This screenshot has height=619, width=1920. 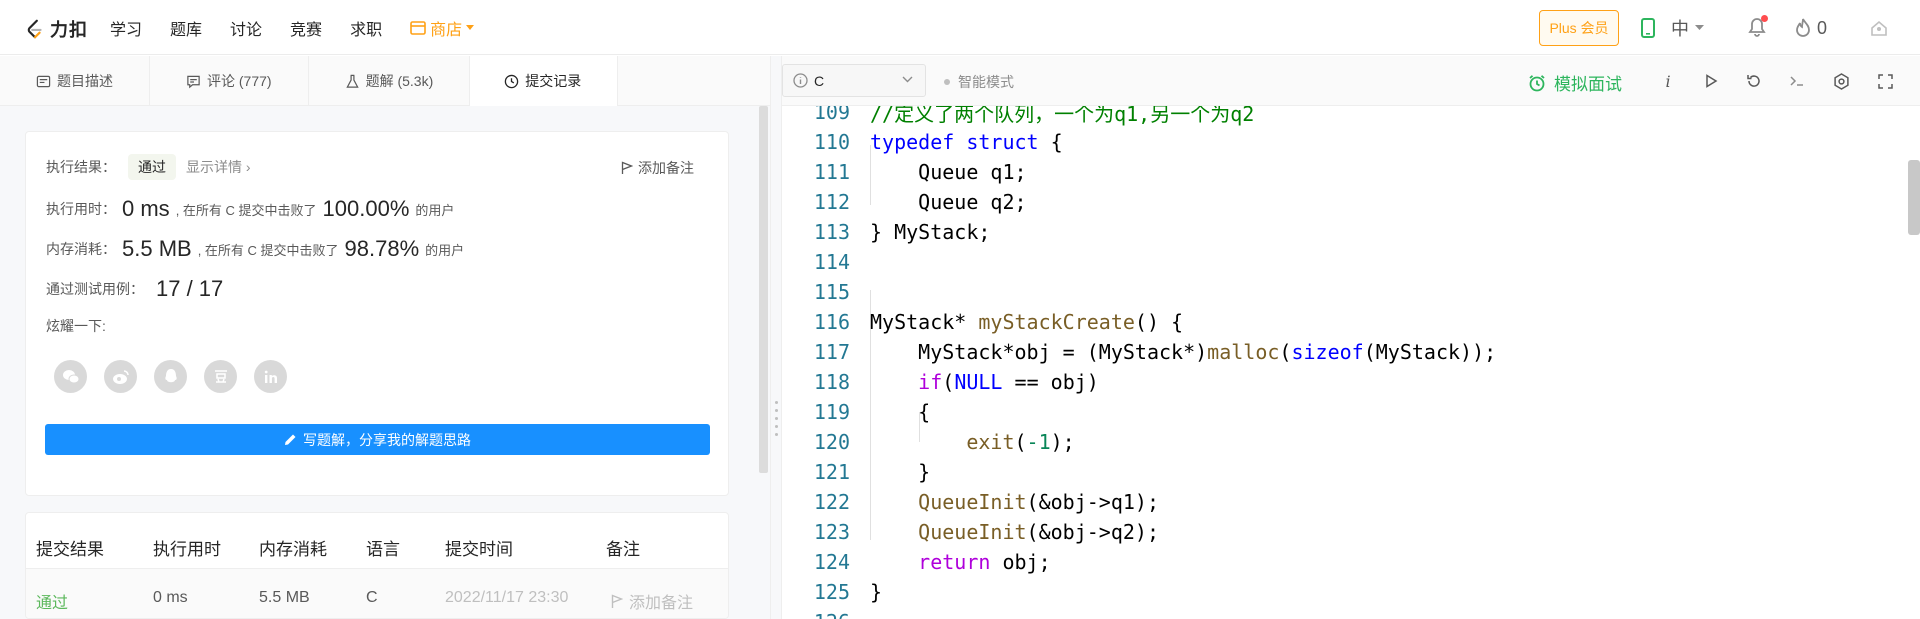 I want to click on row-add-note-label: 添加备注, so click(x=661, y=603).